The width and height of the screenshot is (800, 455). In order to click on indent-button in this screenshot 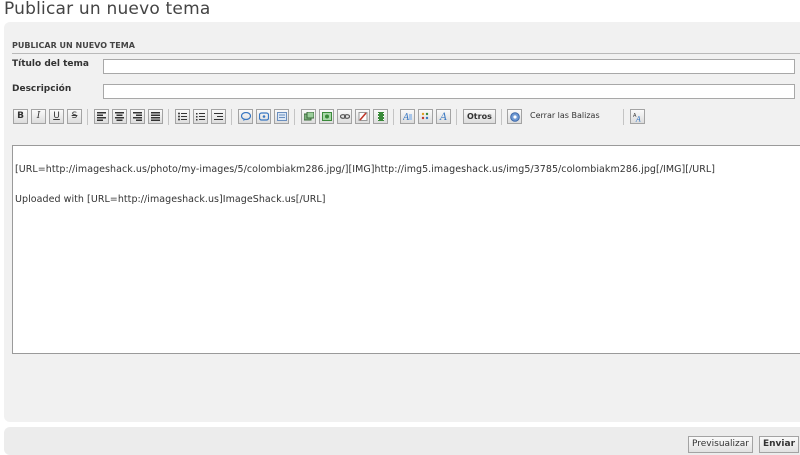, I will do `click(218, 116)`.